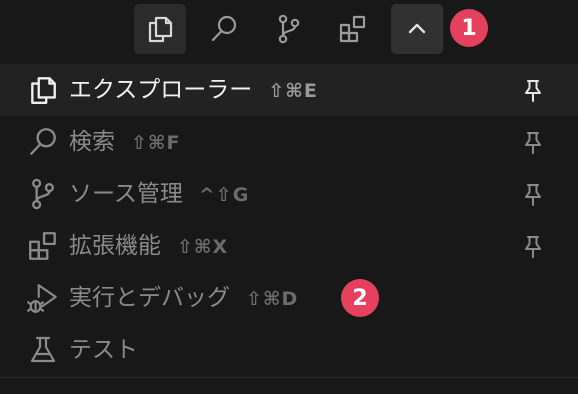 This screenshot has height=394, width=578. I want to click on search-button, so click(224, 29).